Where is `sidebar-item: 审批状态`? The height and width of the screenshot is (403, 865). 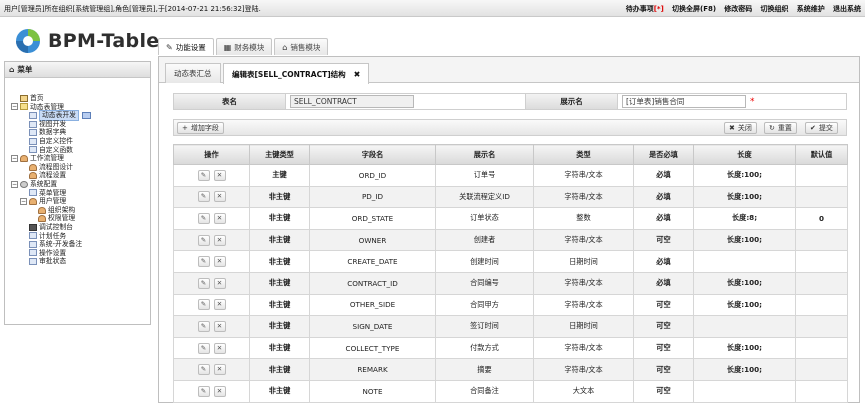
sidebar-item: 审批状态 is located at coordinates (51, 261).